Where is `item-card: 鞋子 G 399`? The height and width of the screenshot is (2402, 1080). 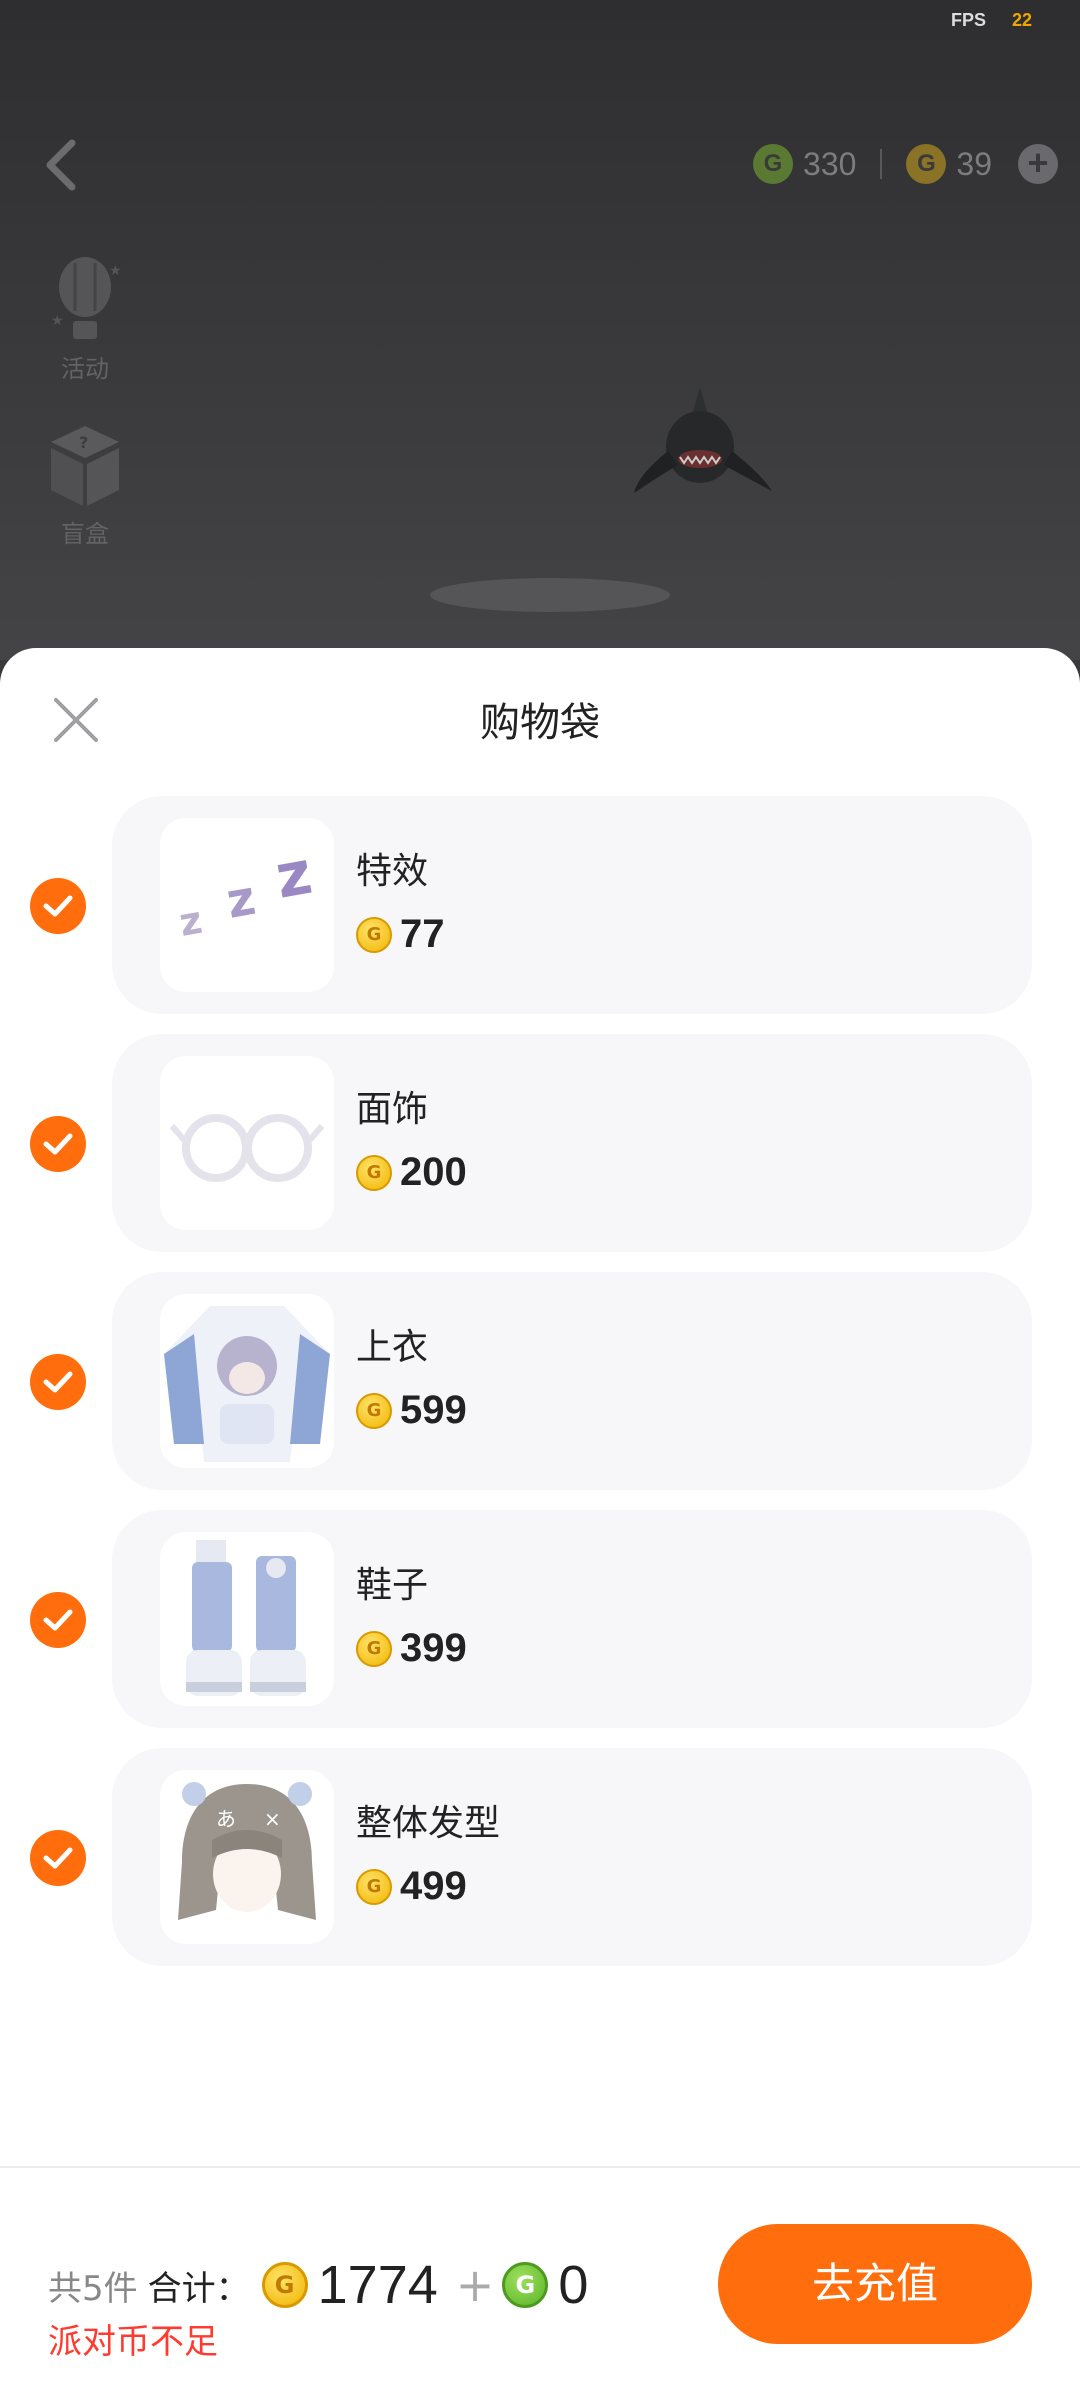
item-card: 鞋子 G 399 is located at coordinates (572, 1619).